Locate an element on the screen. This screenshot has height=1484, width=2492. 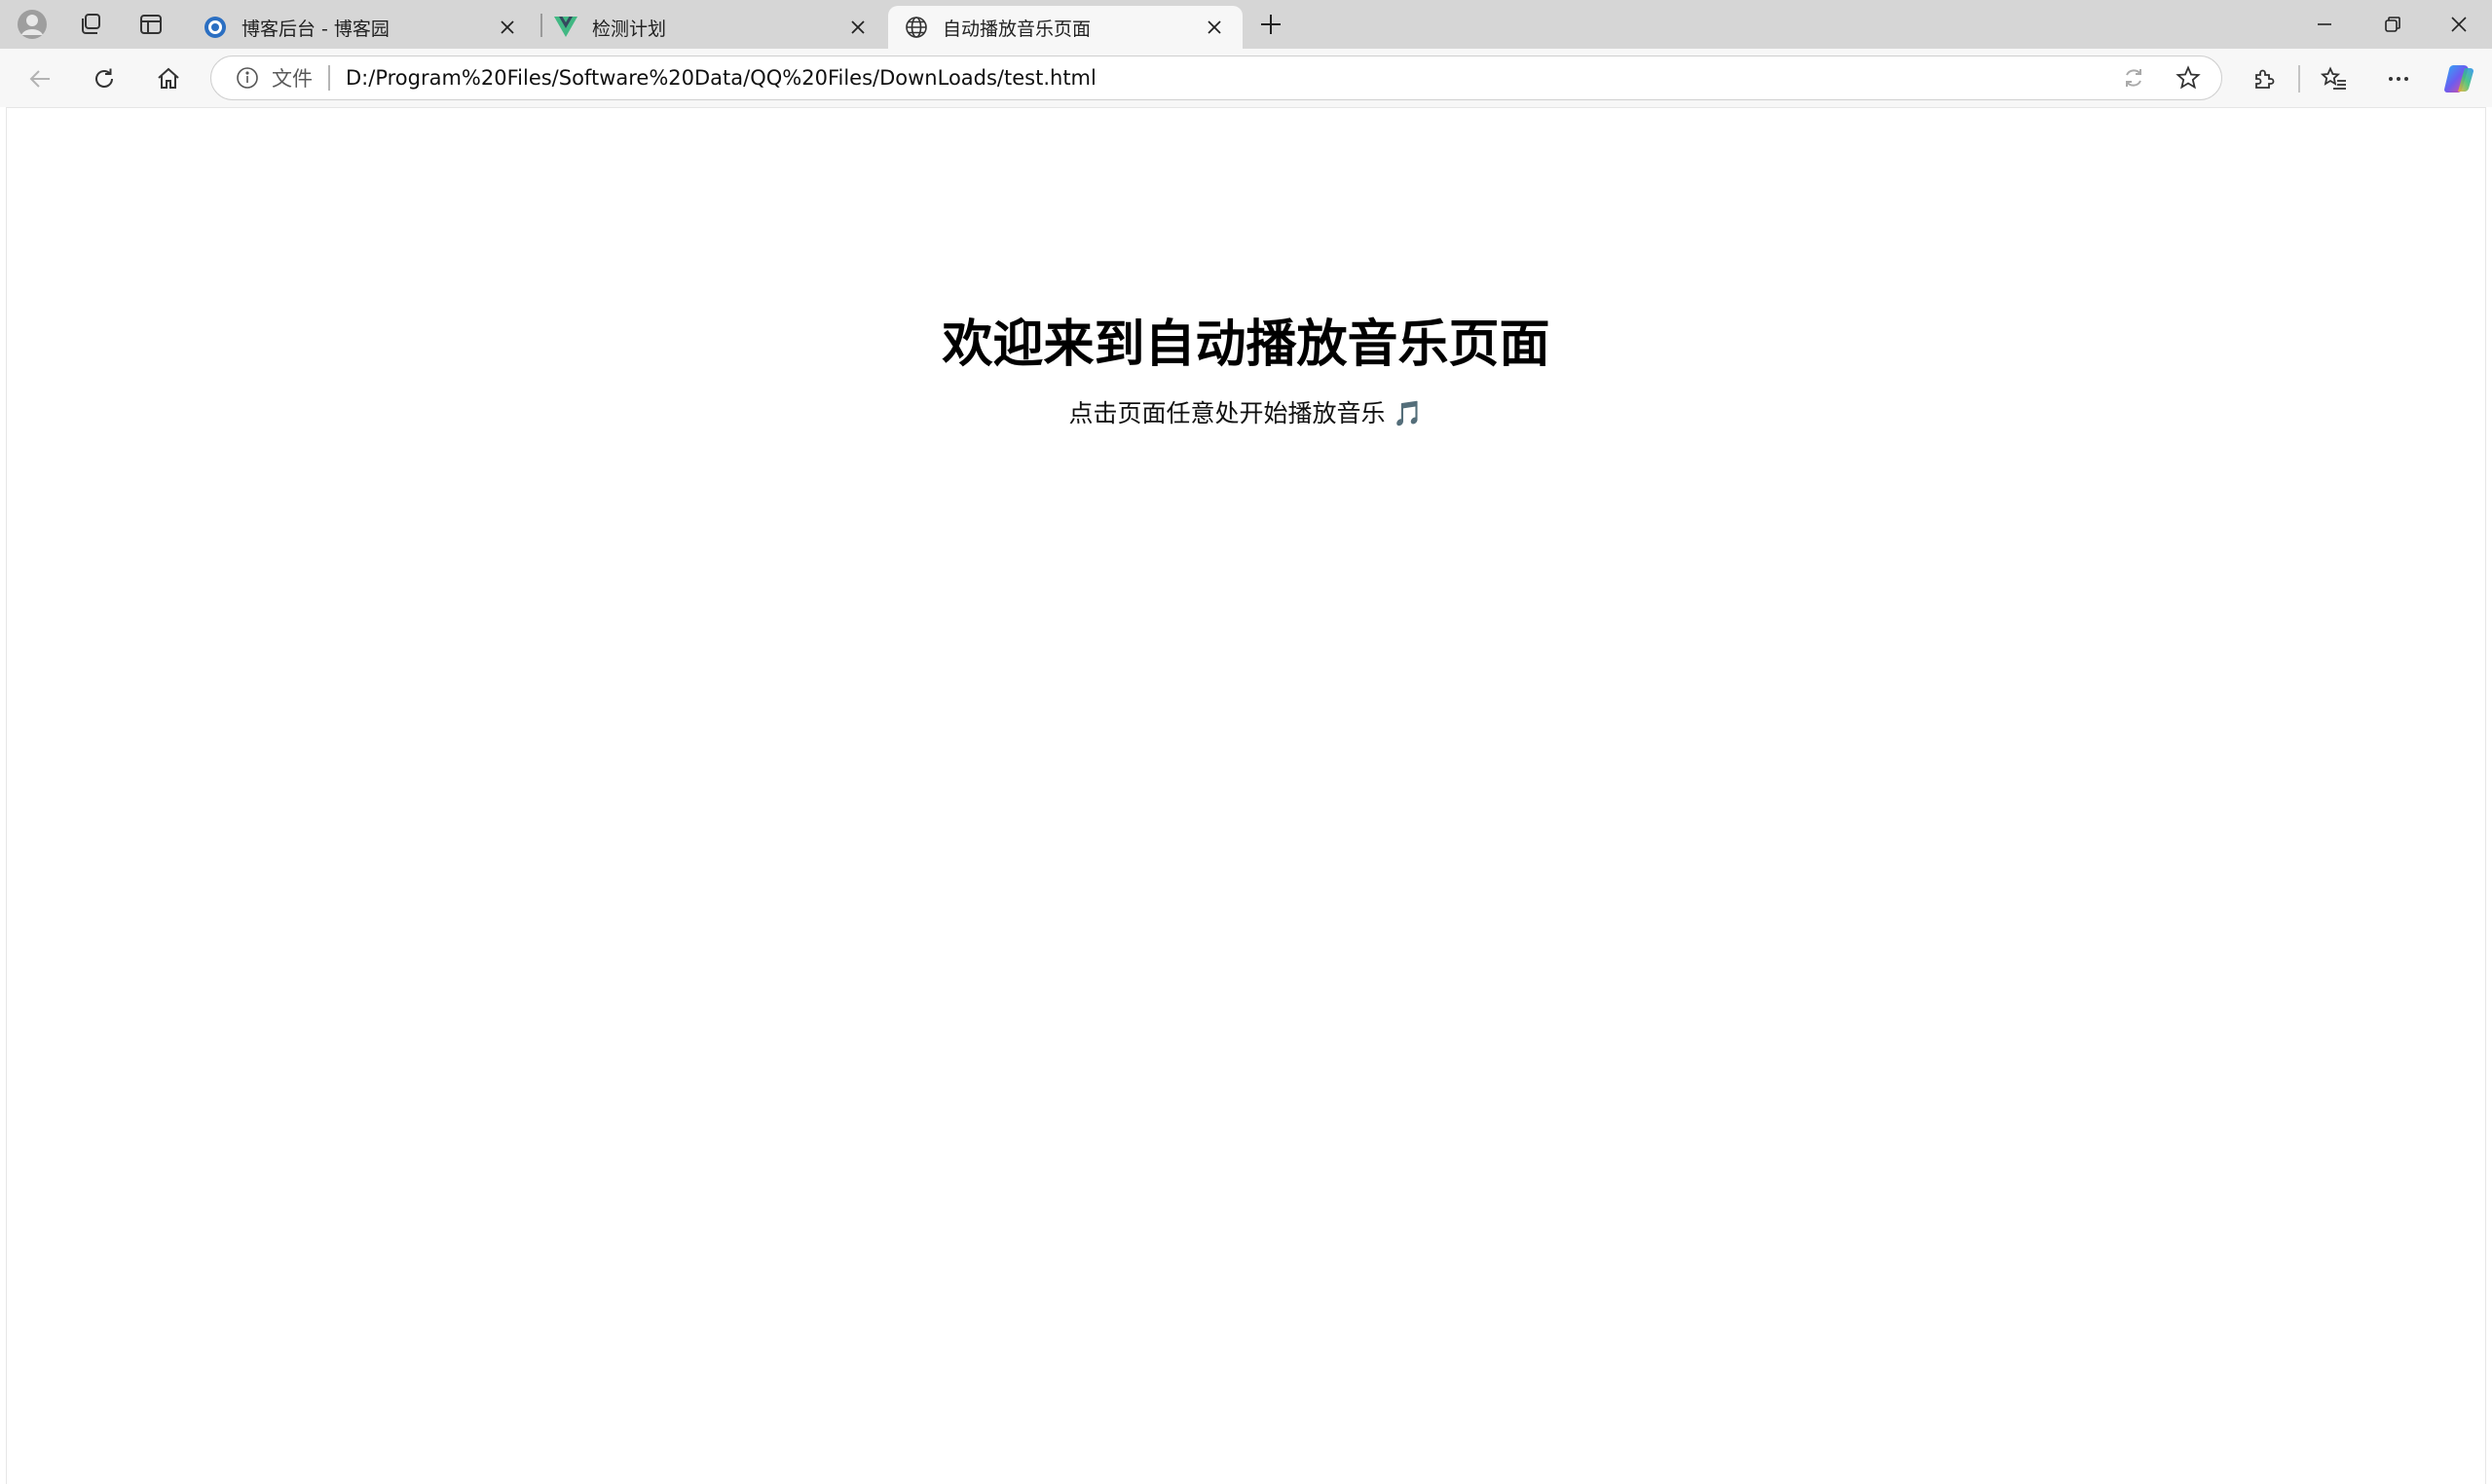
profile-icon is located at coordinates (32, 24).